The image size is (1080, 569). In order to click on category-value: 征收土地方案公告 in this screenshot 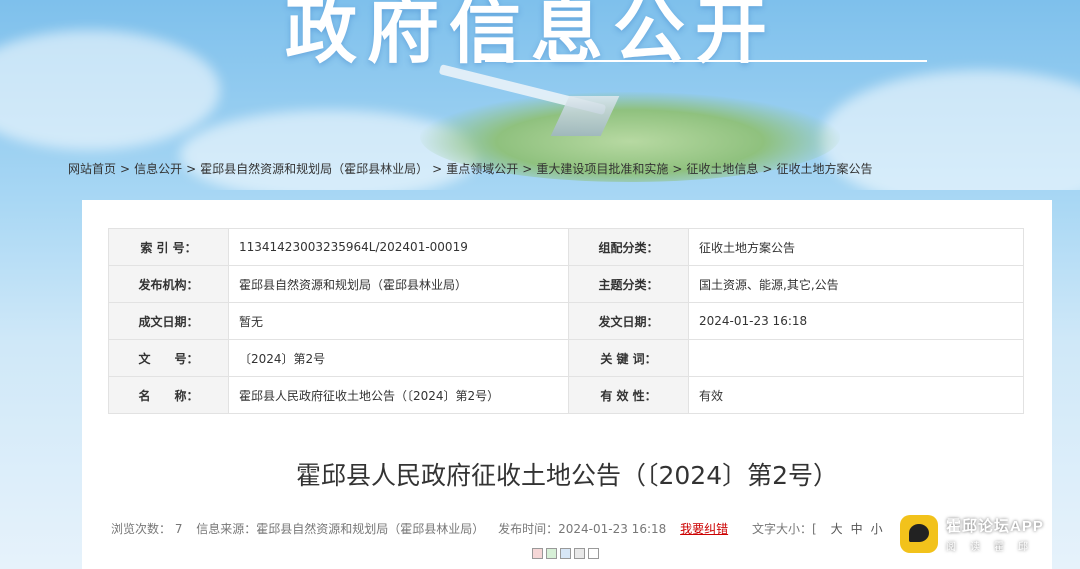, I will do `click(856, 247)`.